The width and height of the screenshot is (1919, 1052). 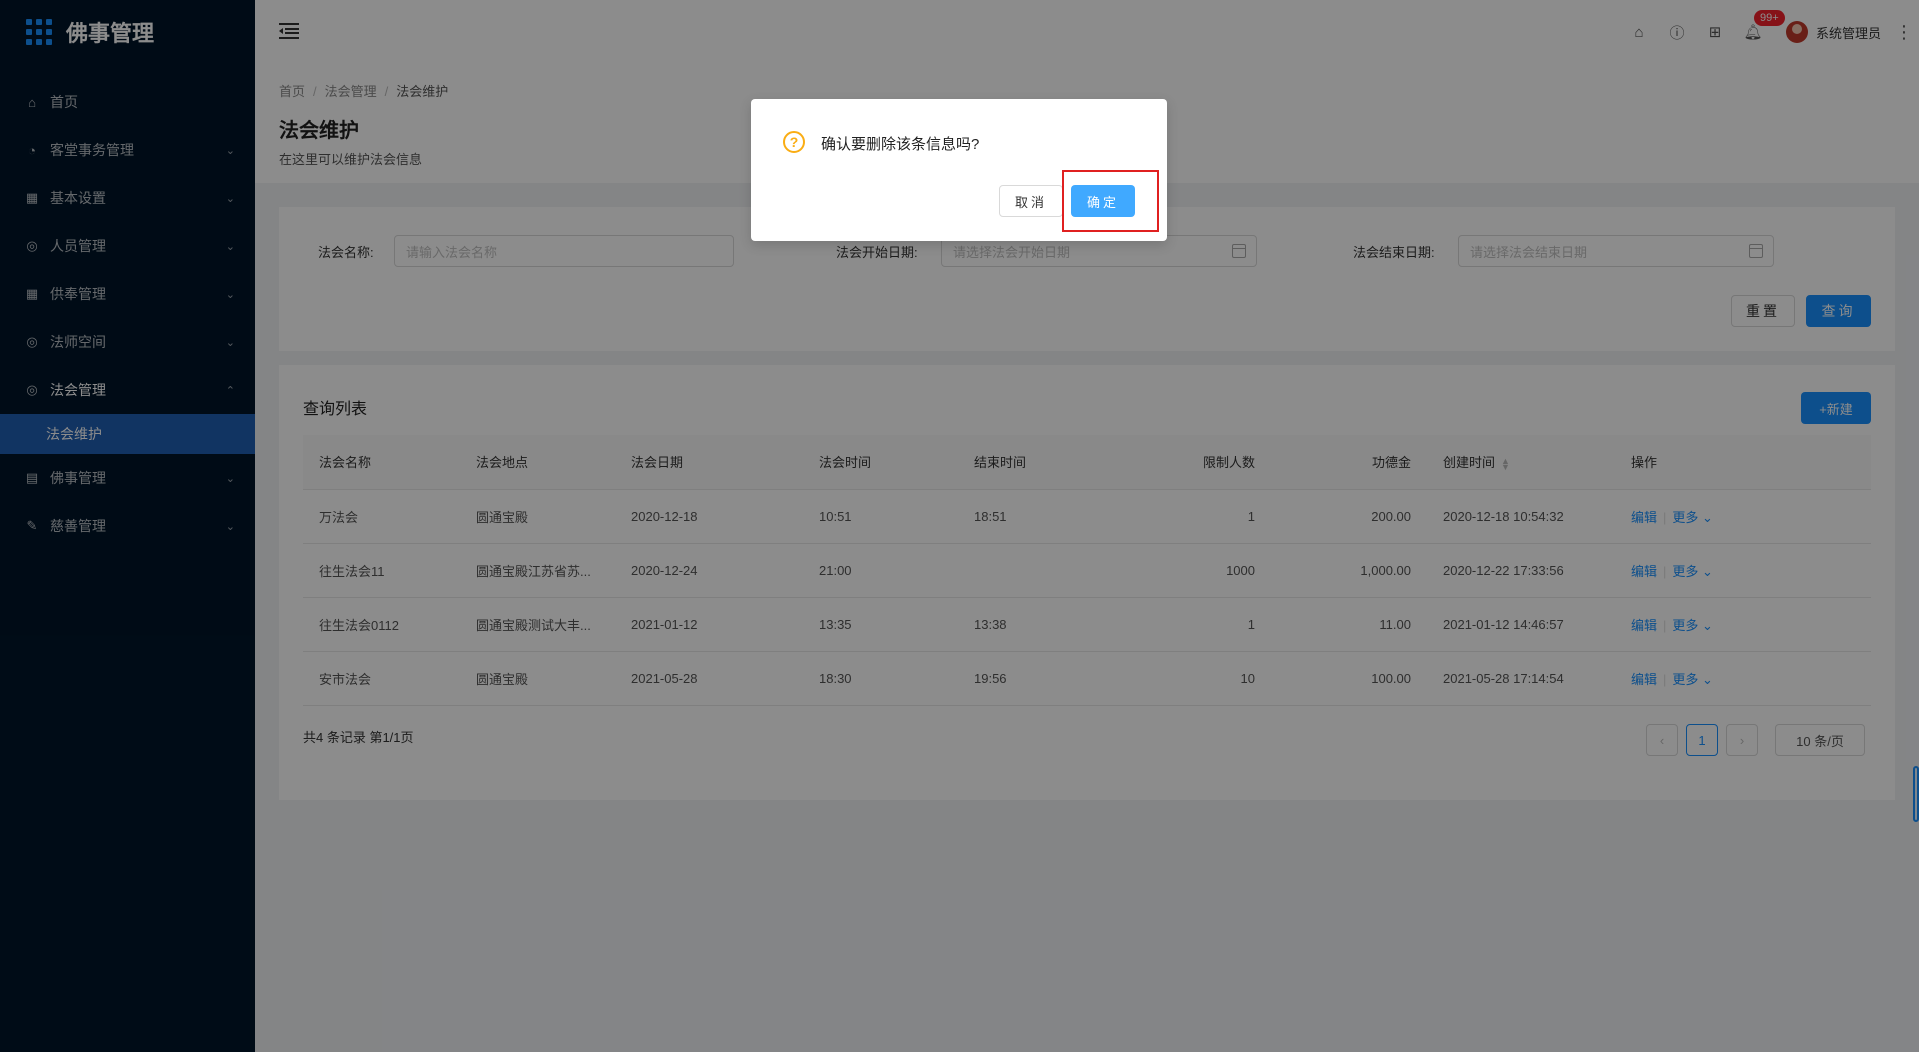 What do you see at coordinates (1031, 201) in the screenshot?
I see `cancel-button: 取消` at bounding box center [1031, 201].